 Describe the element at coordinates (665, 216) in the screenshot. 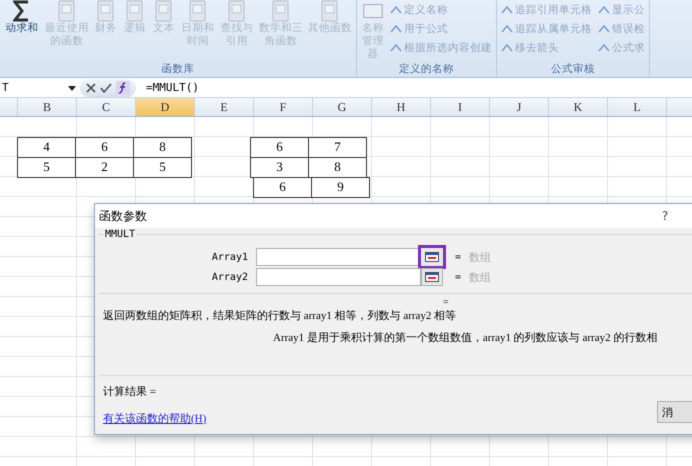

I see `help-button: ?` at that location.